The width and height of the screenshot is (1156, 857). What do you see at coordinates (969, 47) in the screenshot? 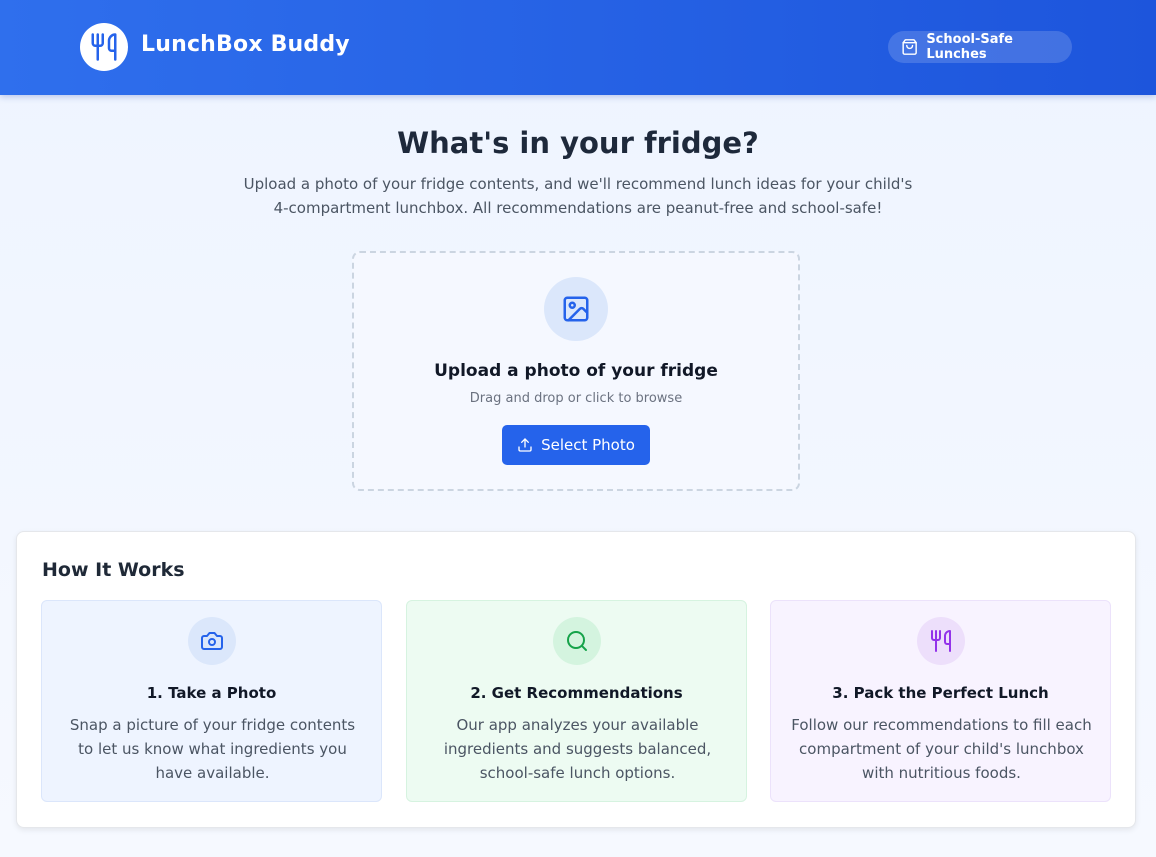
I see `badge-label: School-Safe Lunches` at bounding box center [969, 47].